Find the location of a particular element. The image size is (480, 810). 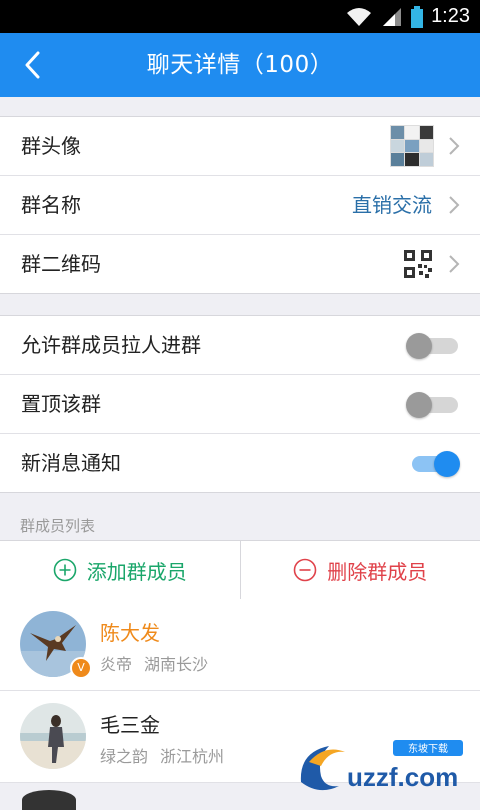

group-qr-row: 群二维码 is located at coordinates (240, 264).